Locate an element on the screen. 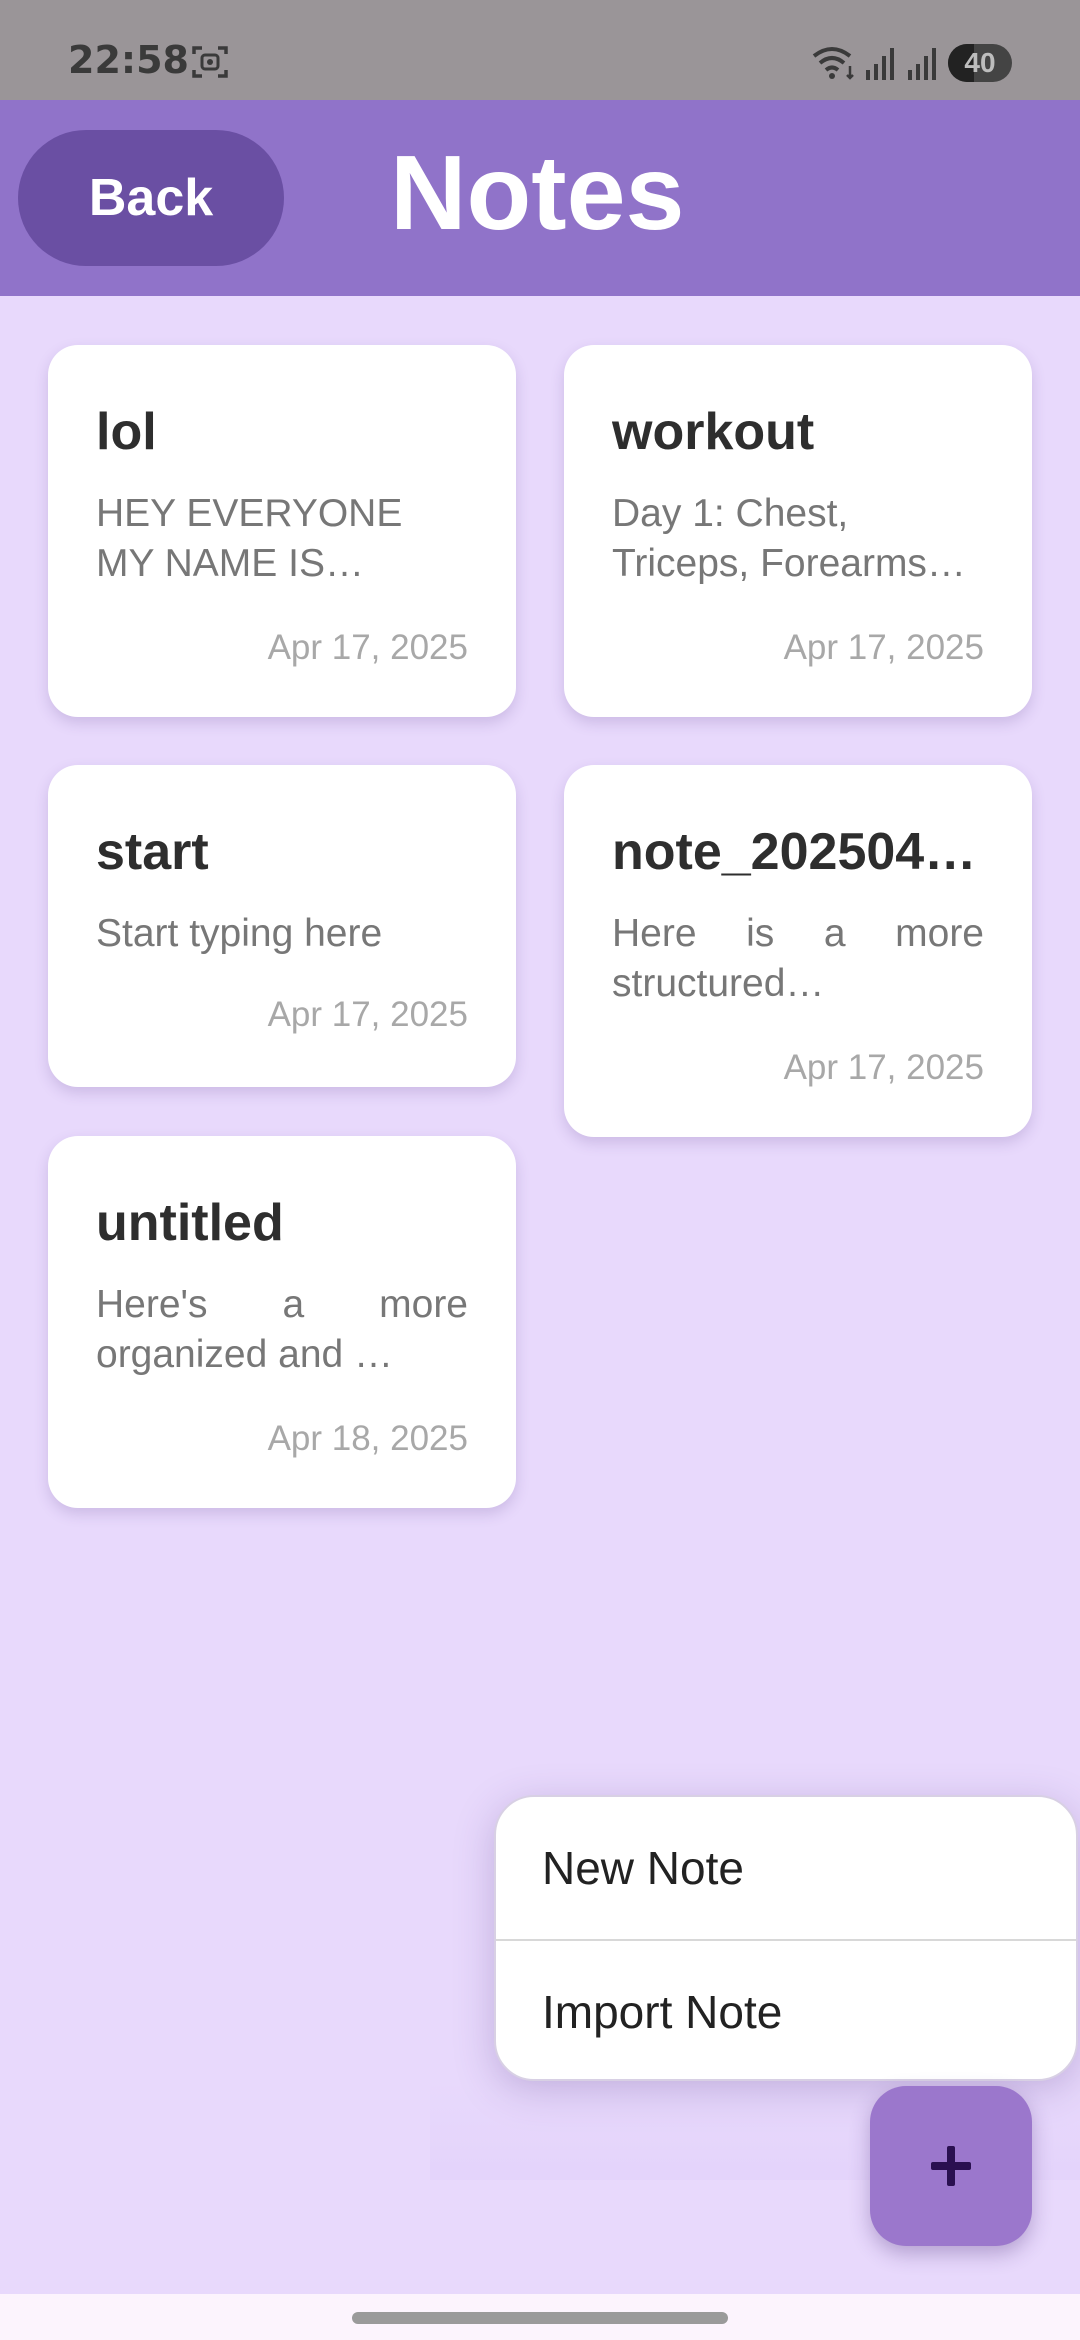 This screenshot has height=2340, width=1080. page-title: Notes is located at coordinates (537, 193).